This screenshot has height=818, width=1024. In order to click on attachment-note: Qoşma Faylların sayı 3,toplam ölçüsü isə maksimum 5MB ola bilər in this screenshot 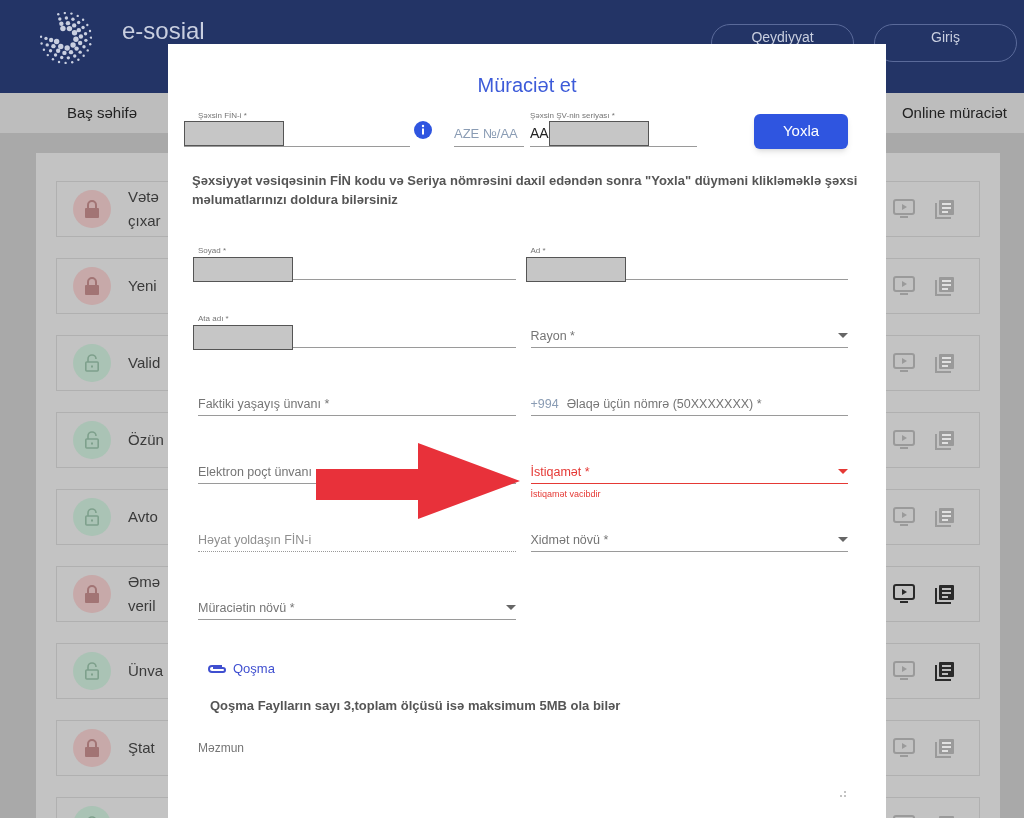, I will do `click(415, 705)`.